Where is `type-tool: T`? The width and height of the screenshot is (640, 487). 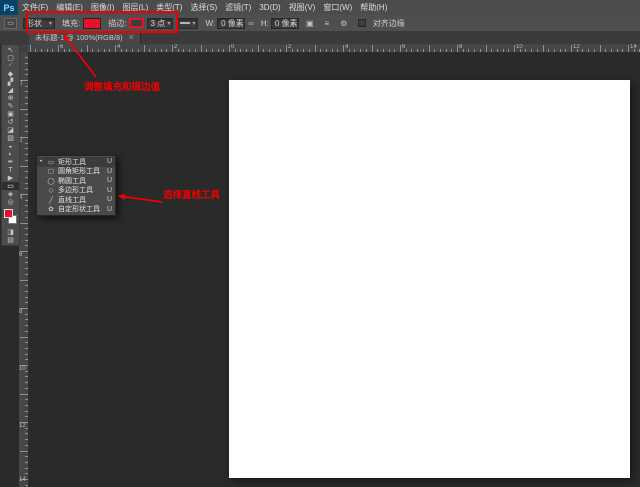
type-tool: T is located at coordinates (10, 170).